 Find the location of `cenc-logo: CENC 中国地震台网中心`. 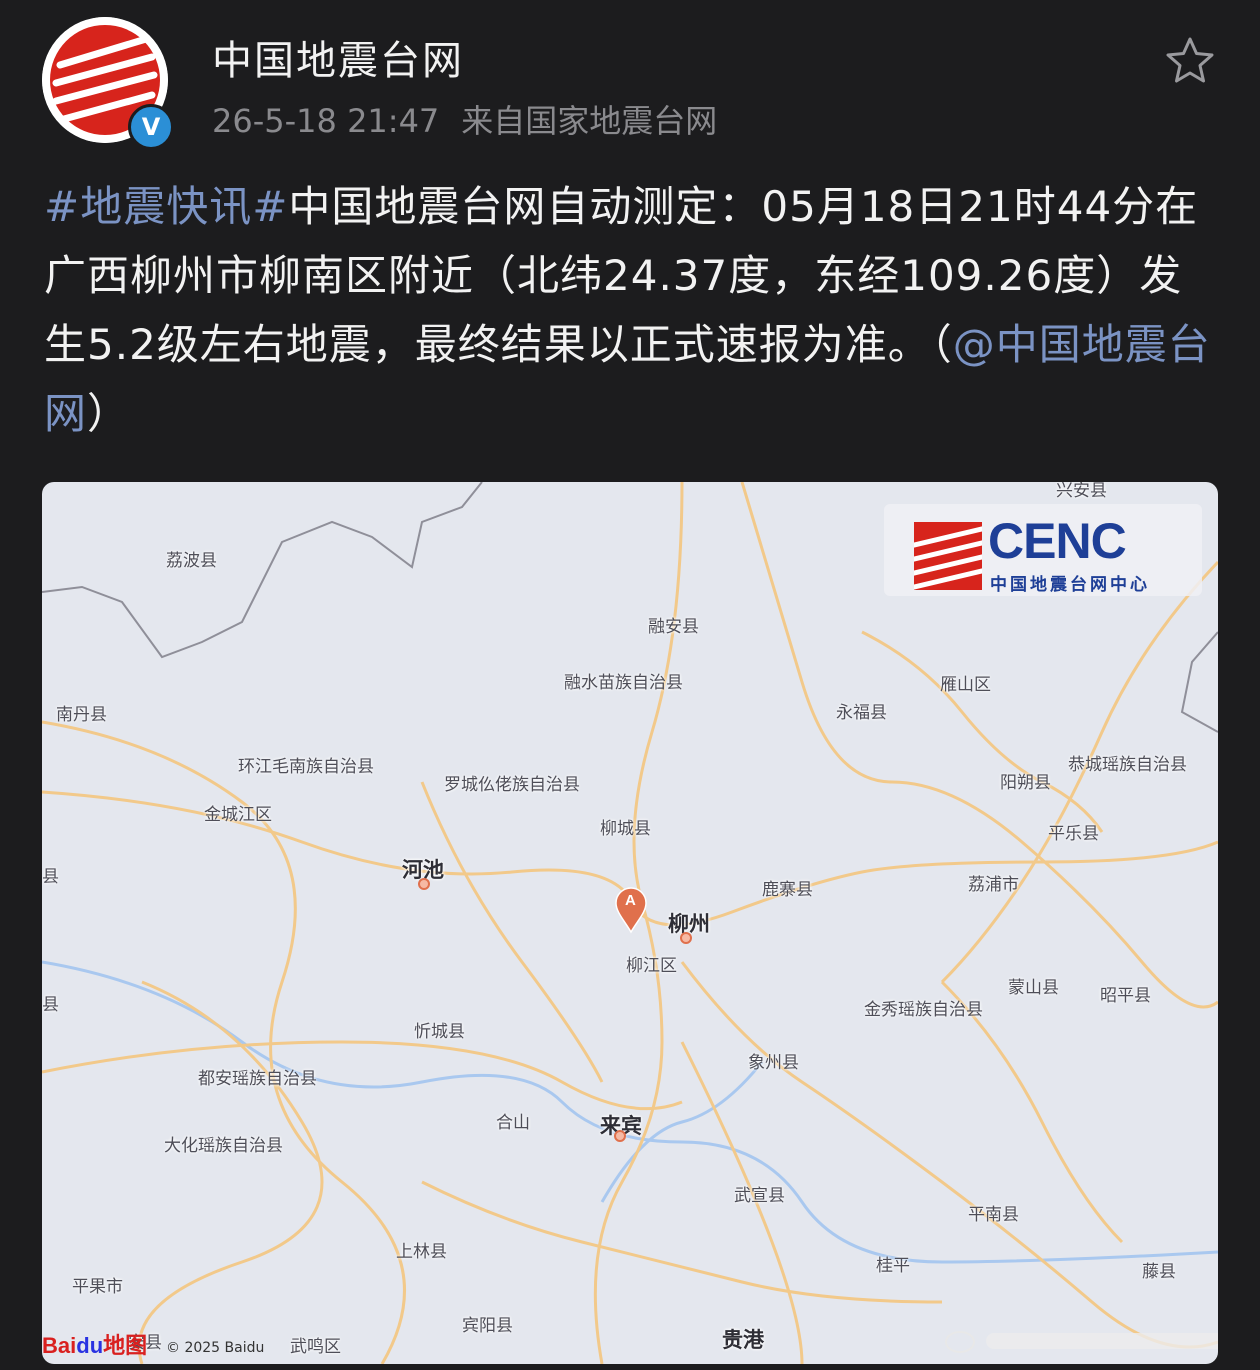

cenc-logo: CENC 中国地震台网中心 is located at coordinates (1043, 550).